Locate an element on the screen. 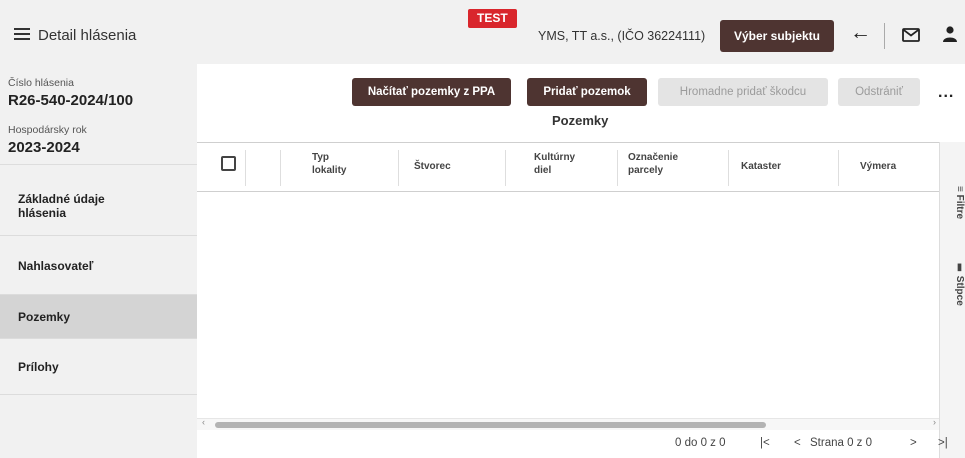 This screenshot has width=965, height=458. columns-tab: ▮ Stĺpce is located at coordinates (959, 284).